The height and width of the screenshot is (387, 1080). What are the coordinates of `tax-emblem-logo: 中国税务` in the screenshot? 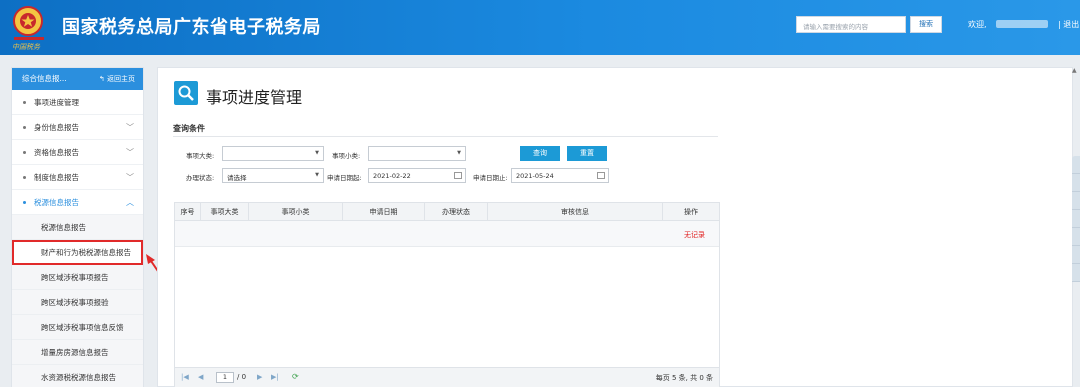 It's located at (28, 28).